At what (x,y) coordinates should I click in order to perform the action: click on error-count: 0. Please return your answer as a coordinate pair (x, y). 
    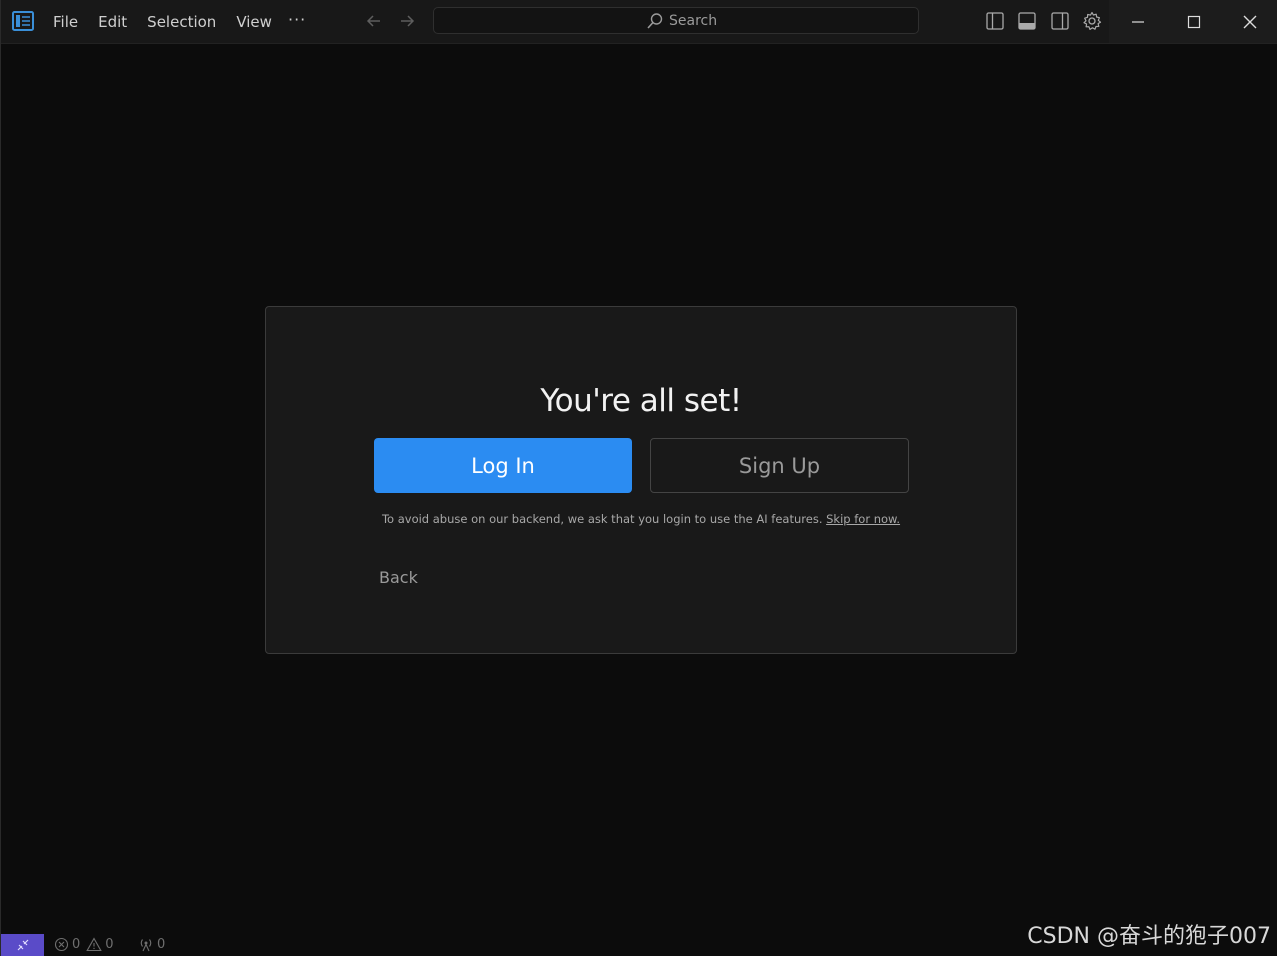
    Looking at the image, I should click on (76, 944).